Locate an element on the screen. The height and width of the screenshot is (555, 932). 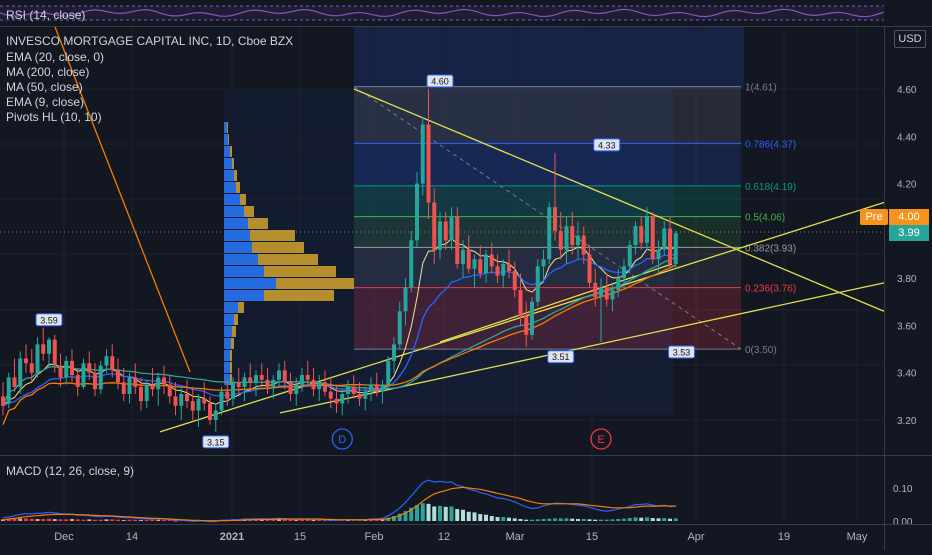
macd-legend: MACD (12, 26, close, 9) is located at coordinates (70, 471).